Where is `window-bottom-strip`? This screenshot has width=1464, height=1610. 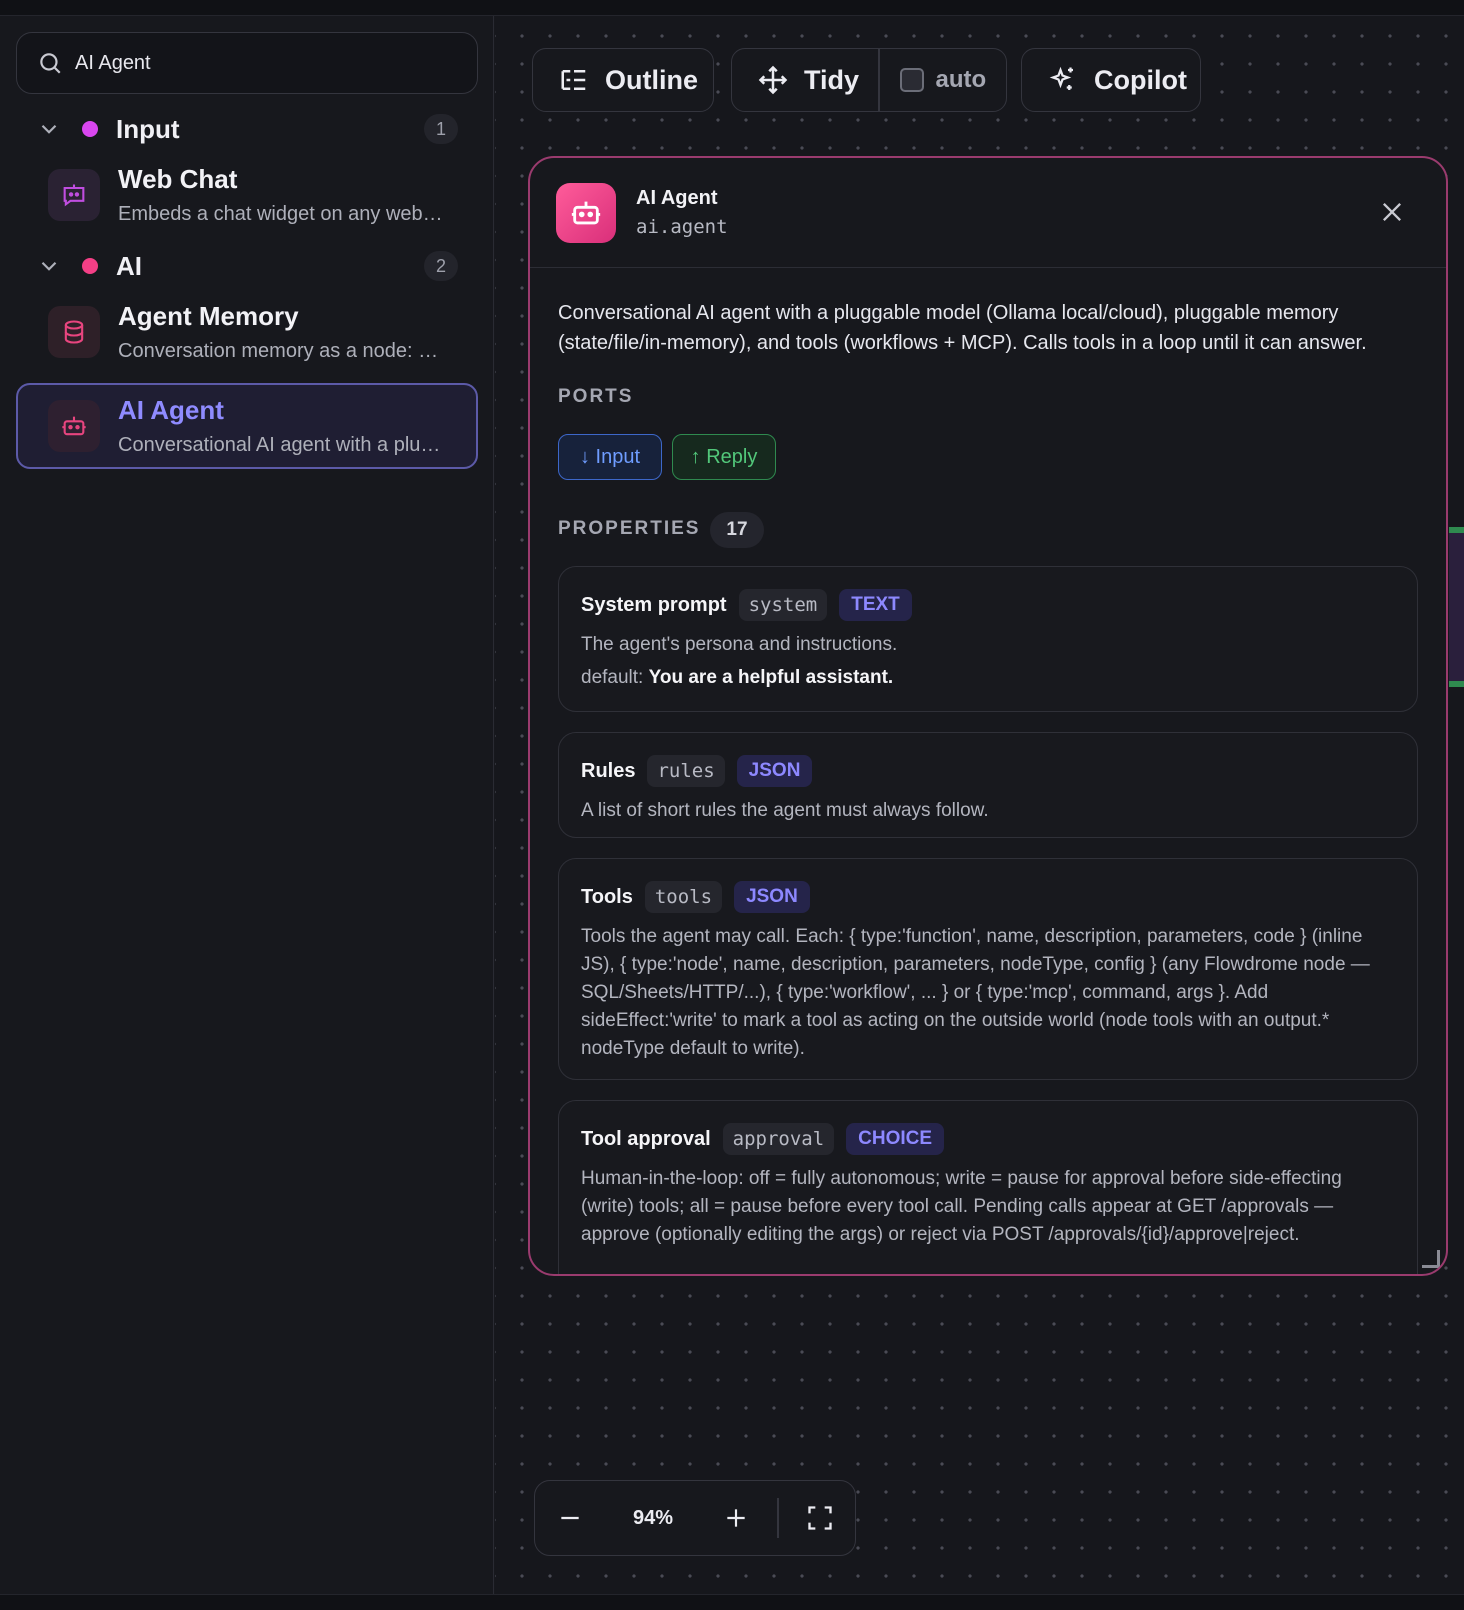
window-bottom-strip is located at coordinates (732, 1602).